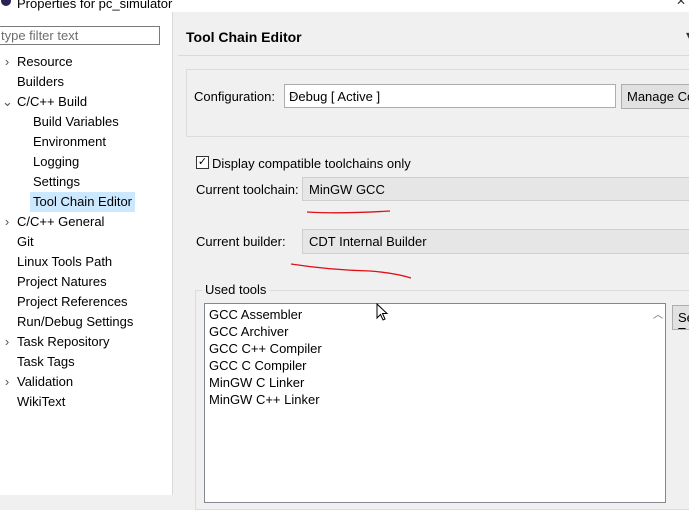  What do you see at coordinates (95, 5) in the screenshot?
I see `window-title: Properties for pc_simulator` at bounding box center [95, 5].